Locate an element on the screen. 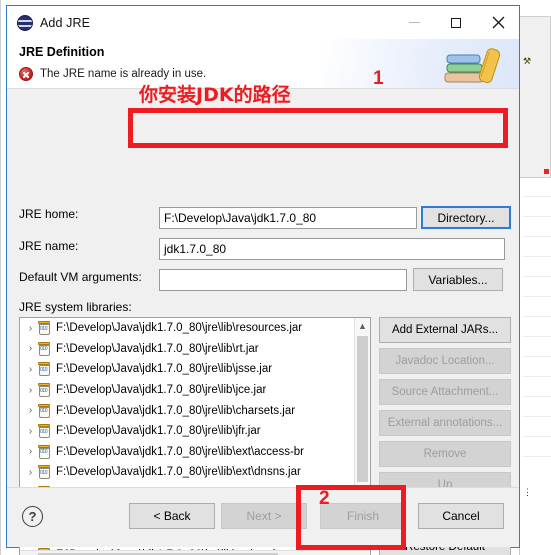 The width and height of the screenshot is (551, 555). background-divider is located at coordinates (0, 277).